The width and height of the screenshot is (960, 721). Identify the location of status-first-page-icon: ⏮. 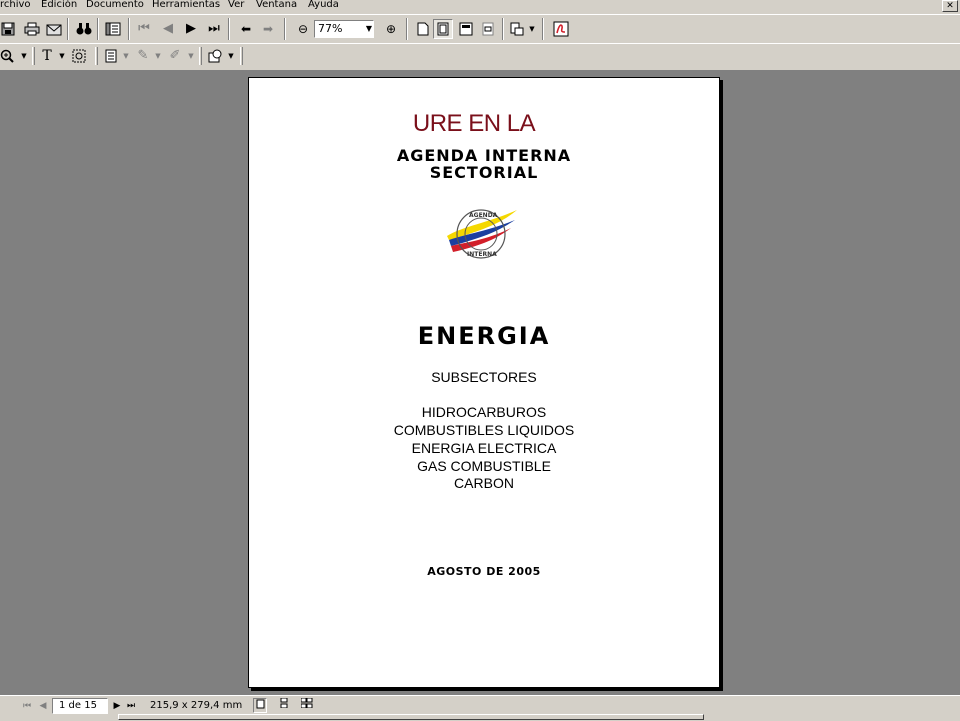
(27, 706).